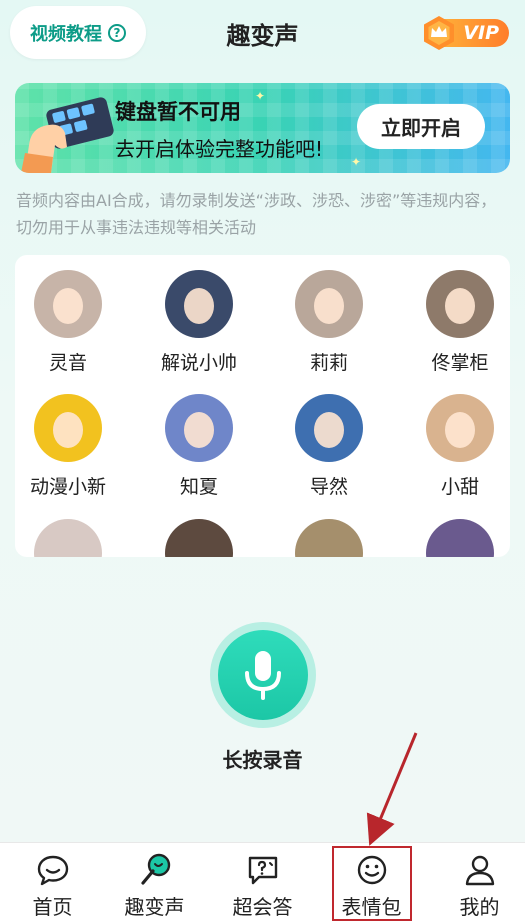 The height and width of the screenshot is (923, 525). Describe the element at coordinates (67, 487) in the screenshot. I see `voice-name: 动漫小新` at that location.